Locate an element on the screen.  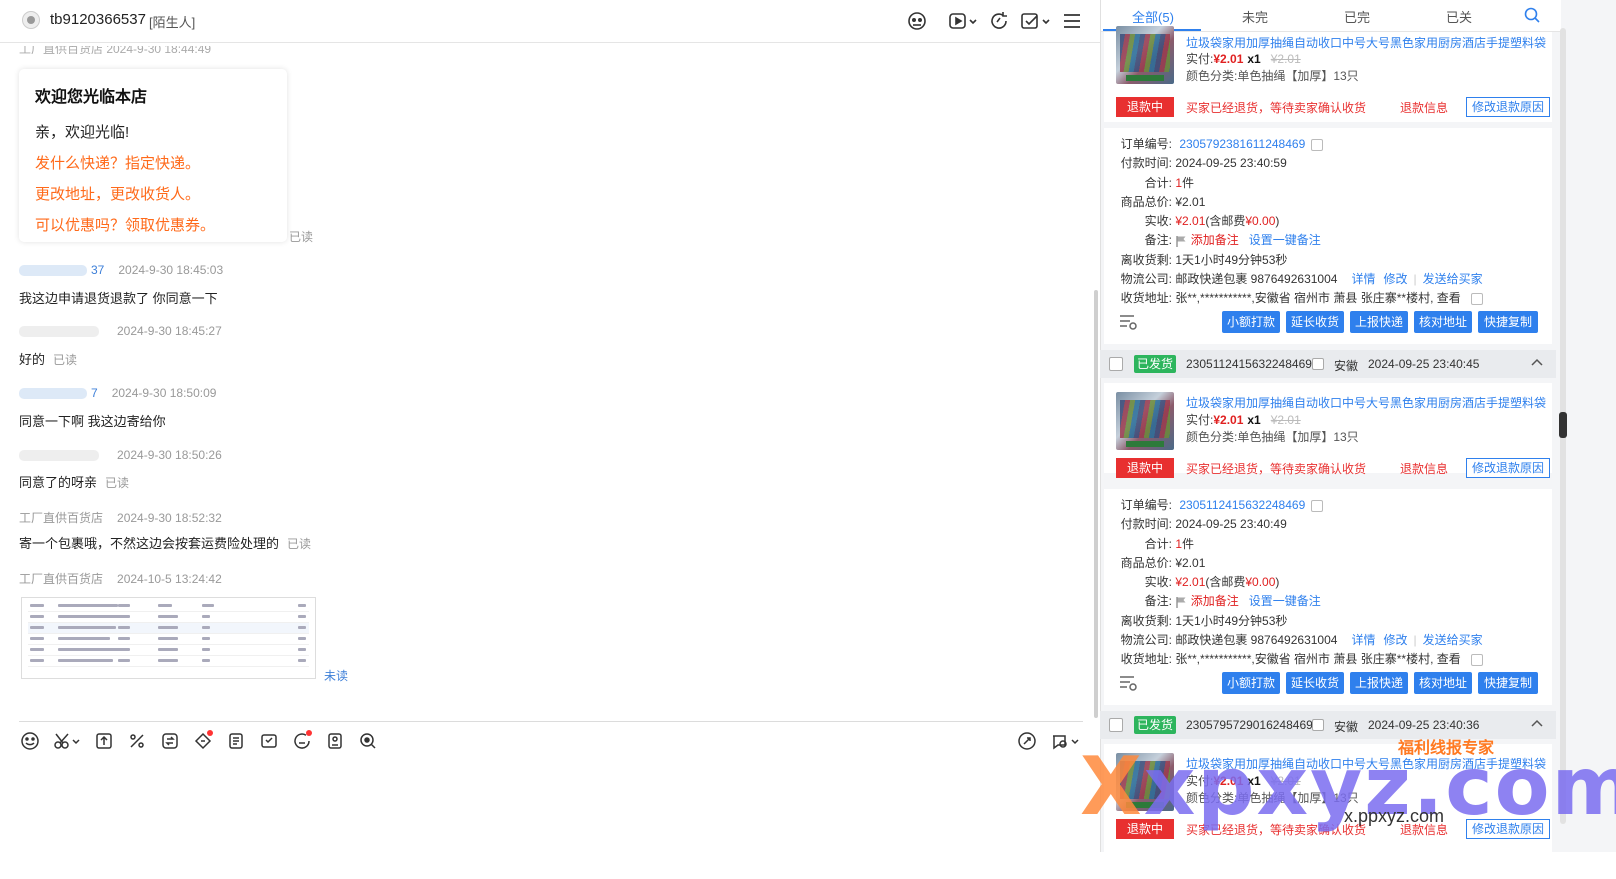
profile-card-icon is located at coordinates (335, 741).